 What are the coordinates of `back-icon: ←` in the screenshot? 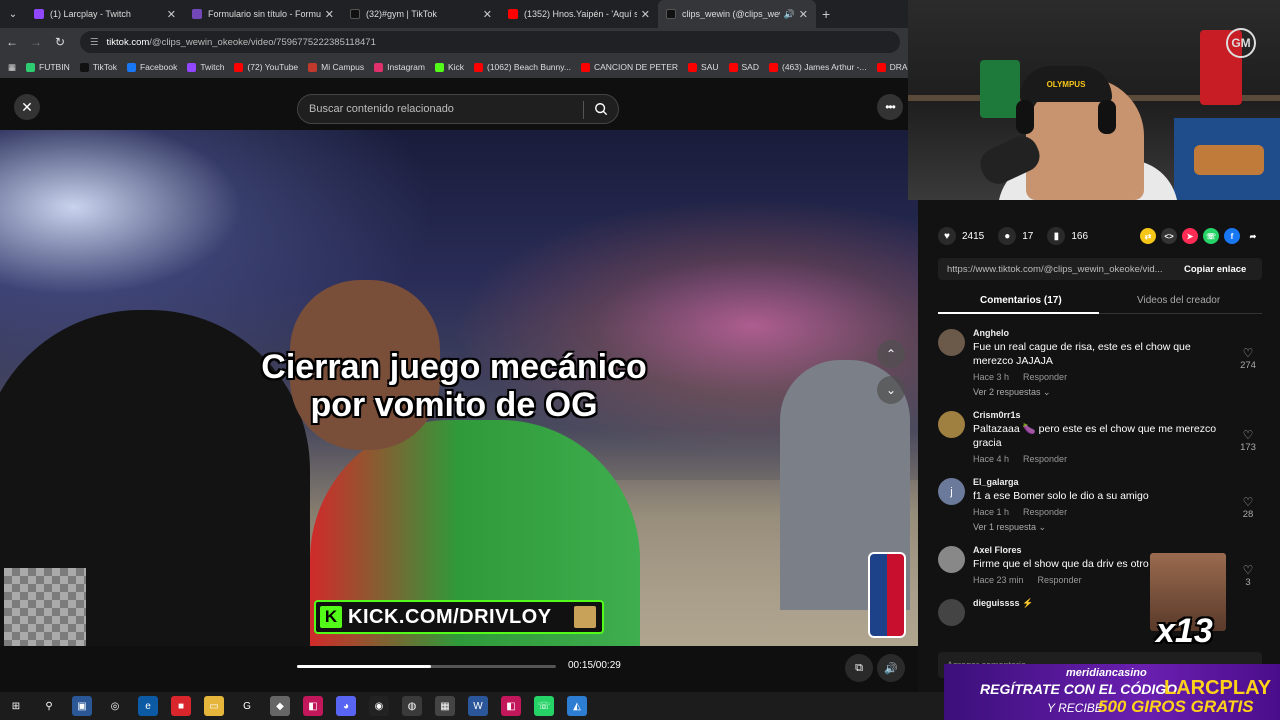 It's located at (12, 42).